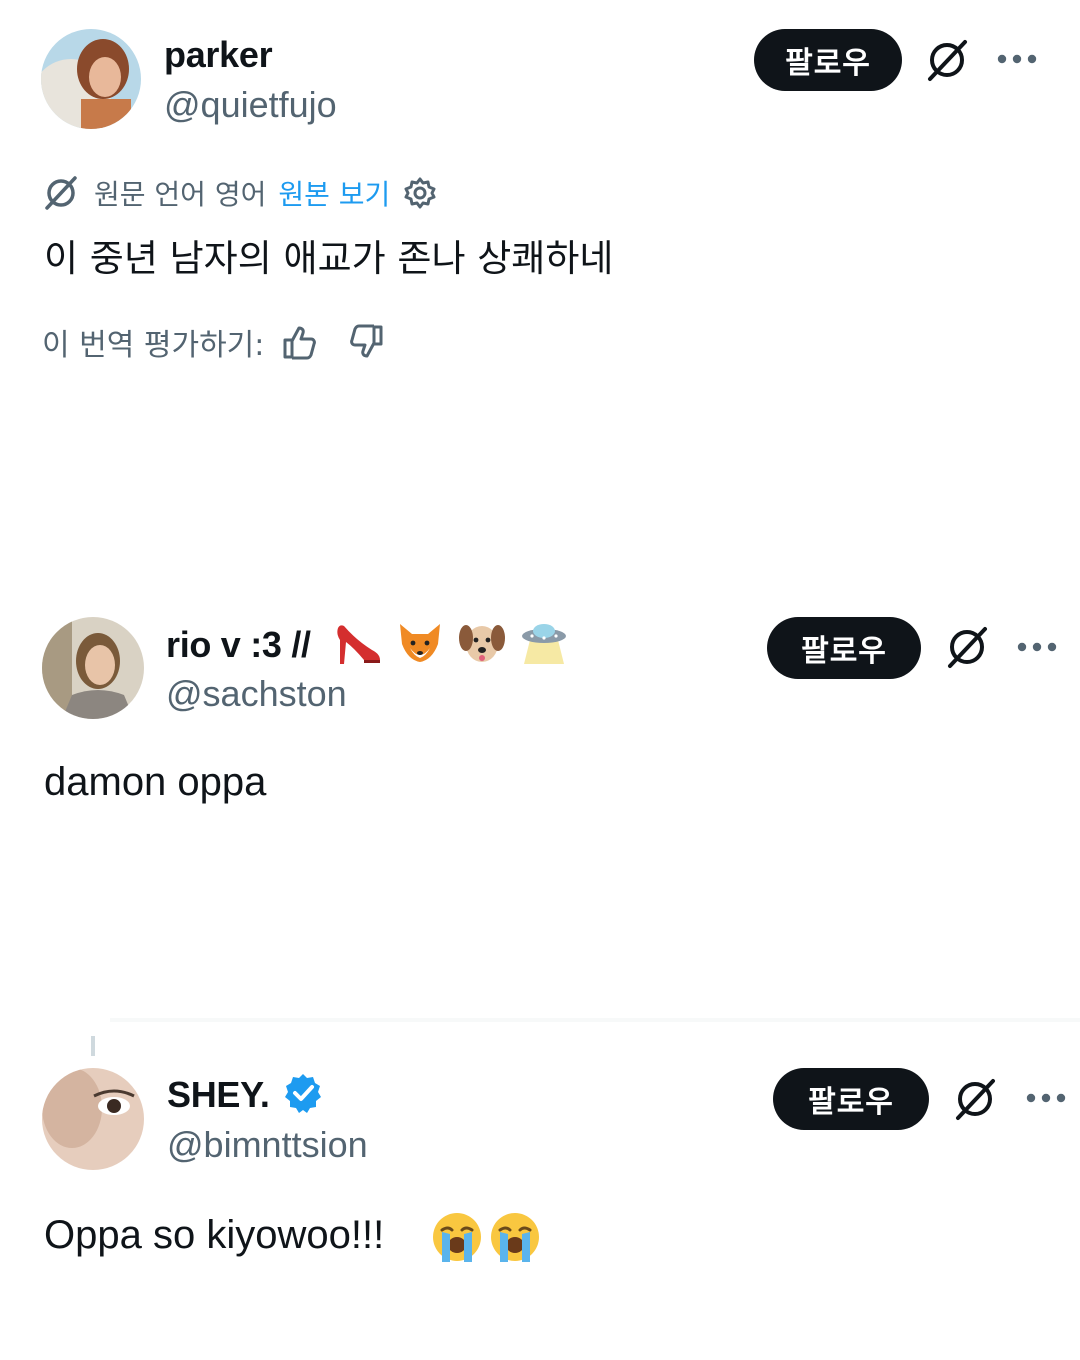  Describe the element at coordinates (250, 105) in the screenshot. I see `user-handle: @quietfujo` at that location.